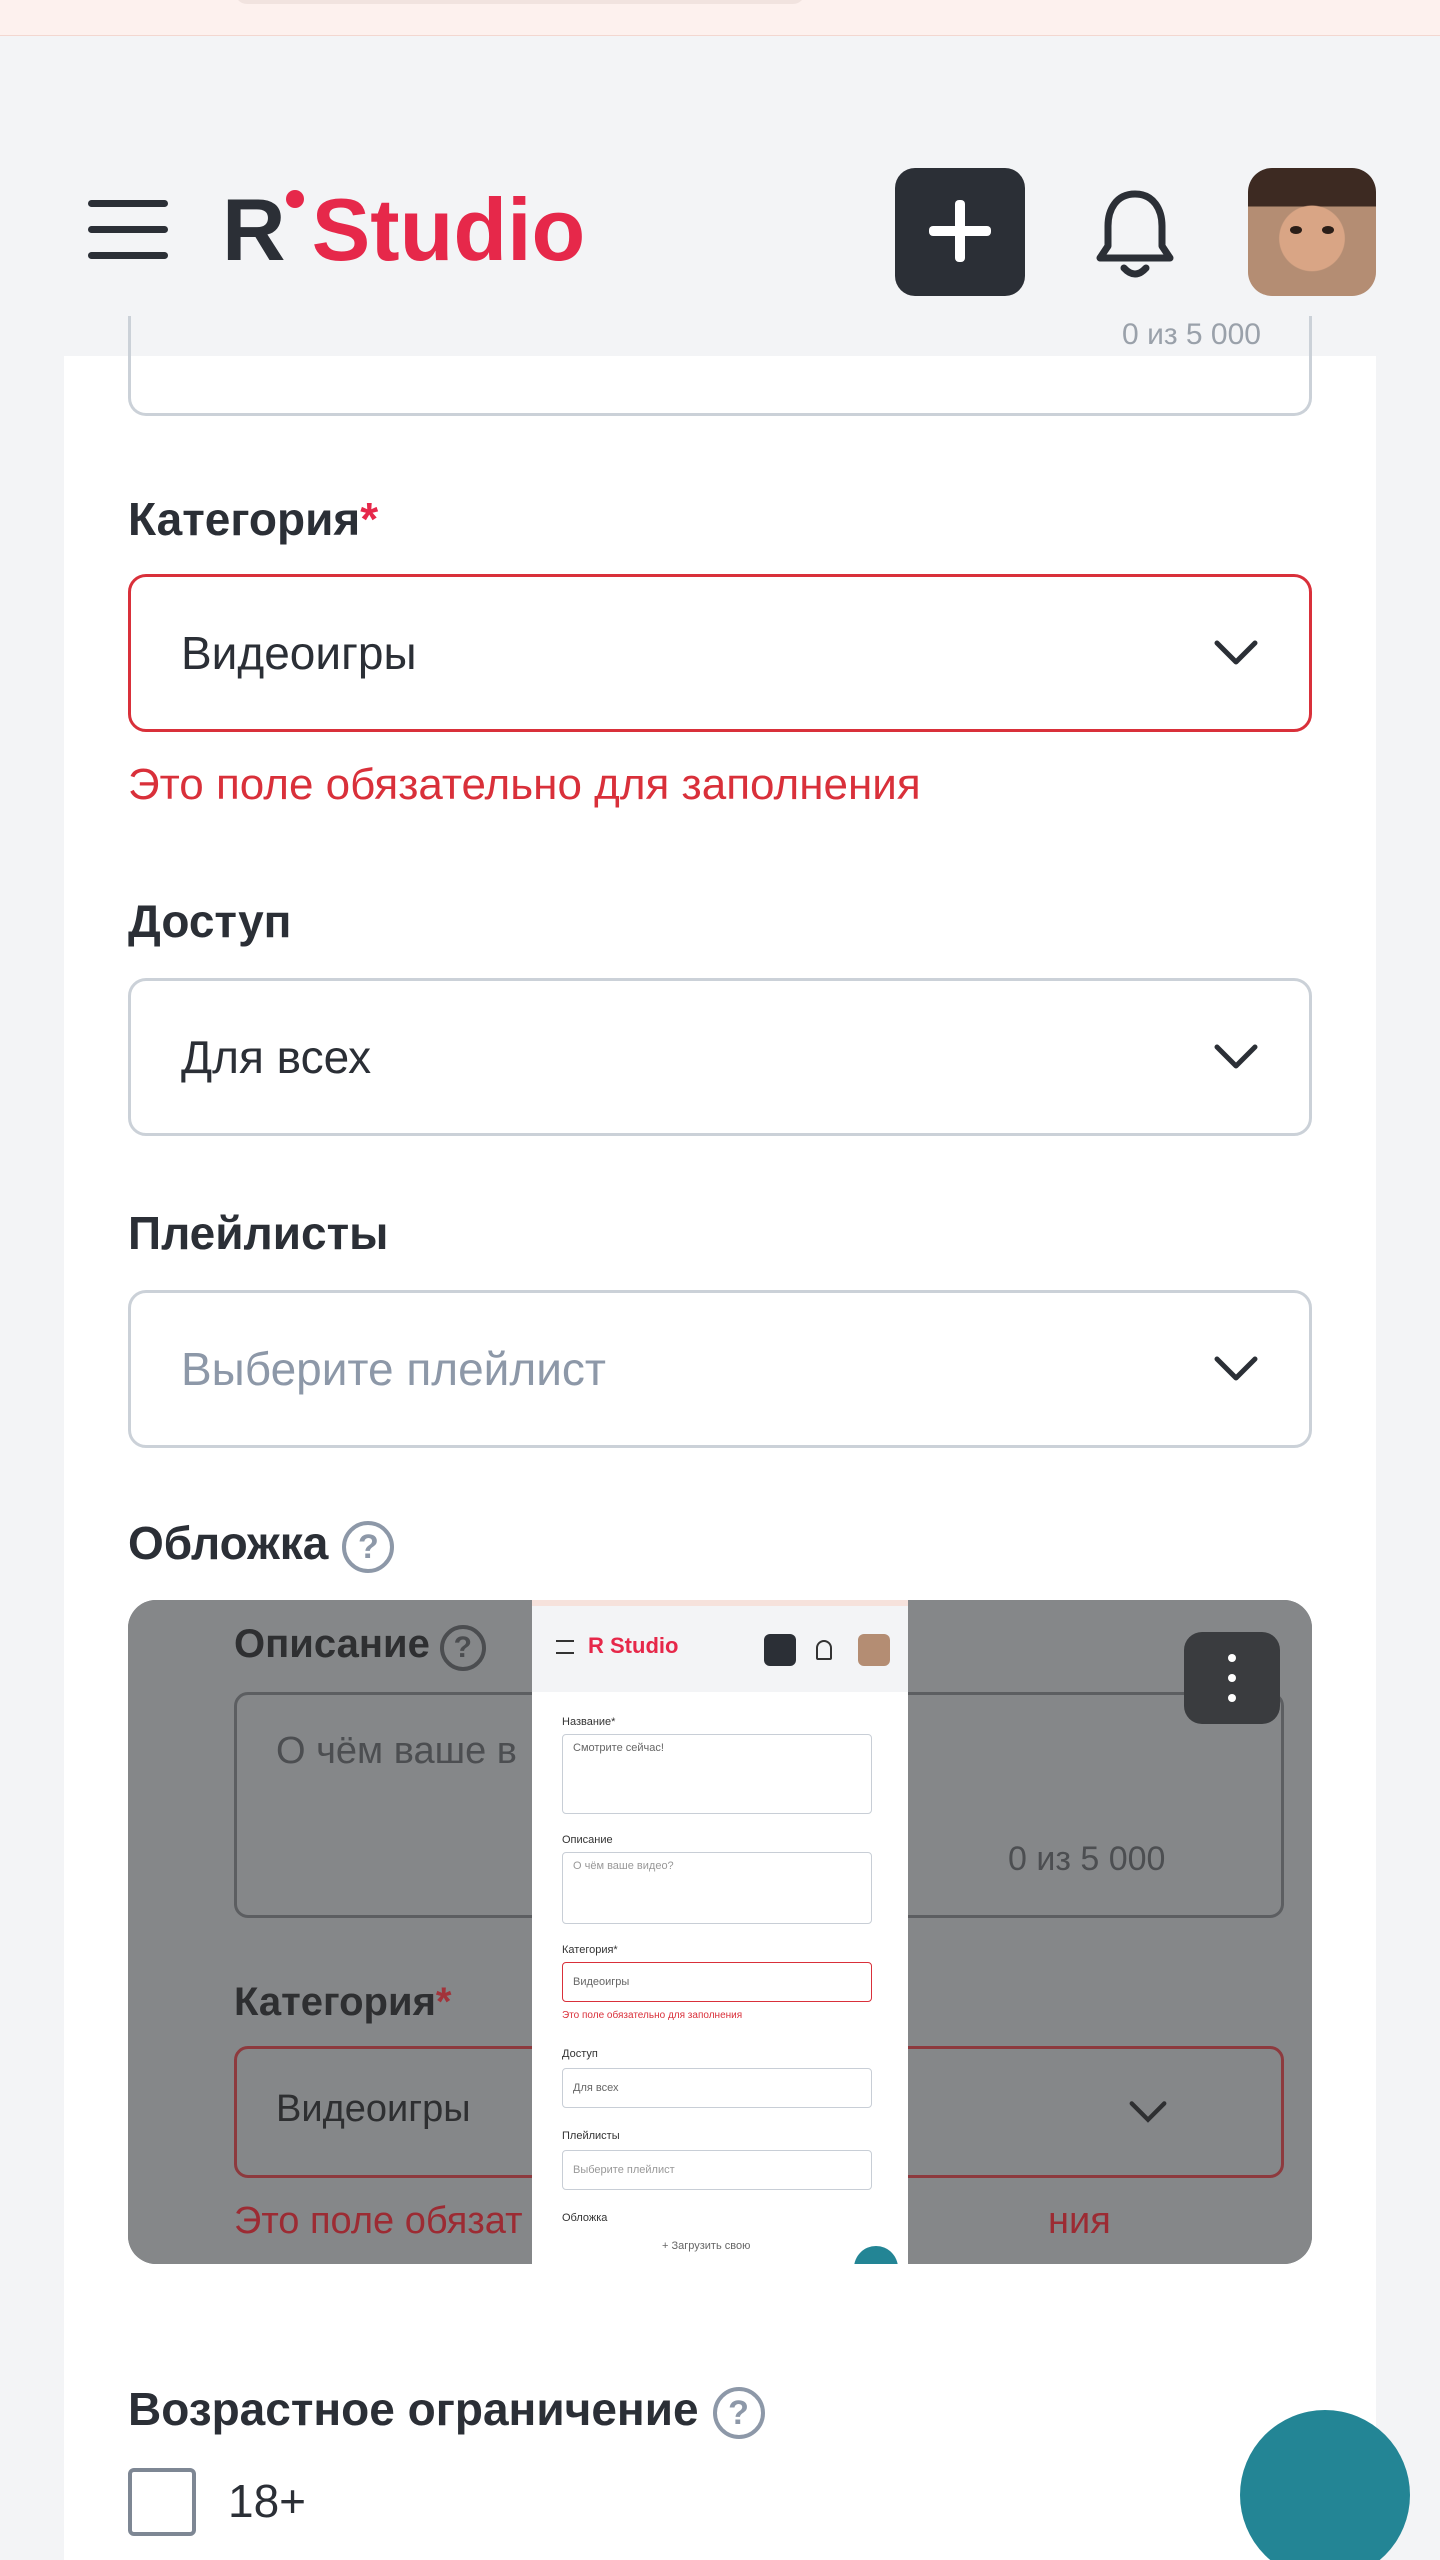 This screenshot has height=2560, width=1440. I want to click on user-avatar, so click(1312, 232).